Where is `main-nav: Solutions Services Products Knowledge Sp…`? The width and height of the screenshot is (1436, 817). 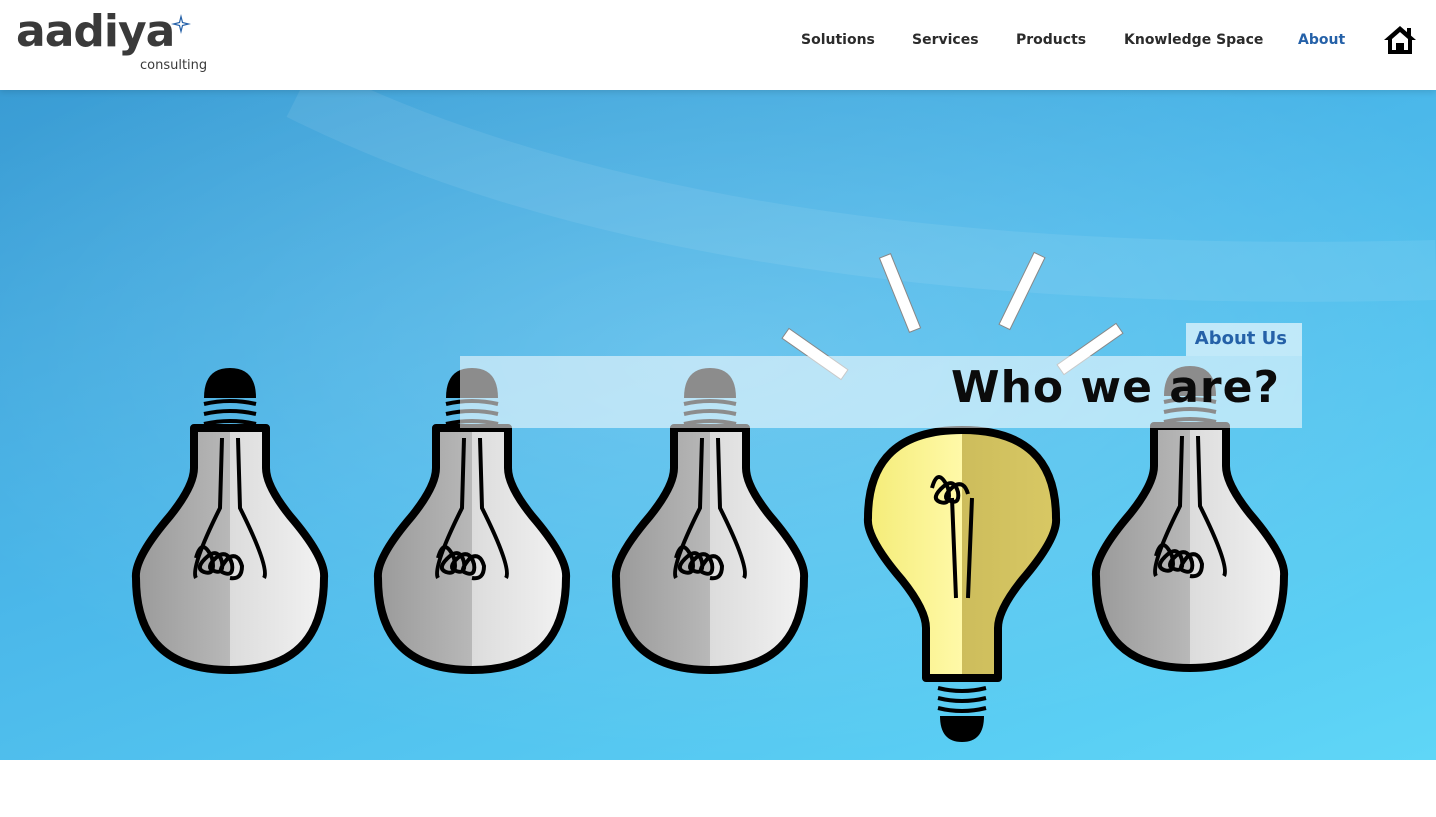 main-nav: Solutions Services Products Knowledge Sp… is located at coordinates (718, 43).